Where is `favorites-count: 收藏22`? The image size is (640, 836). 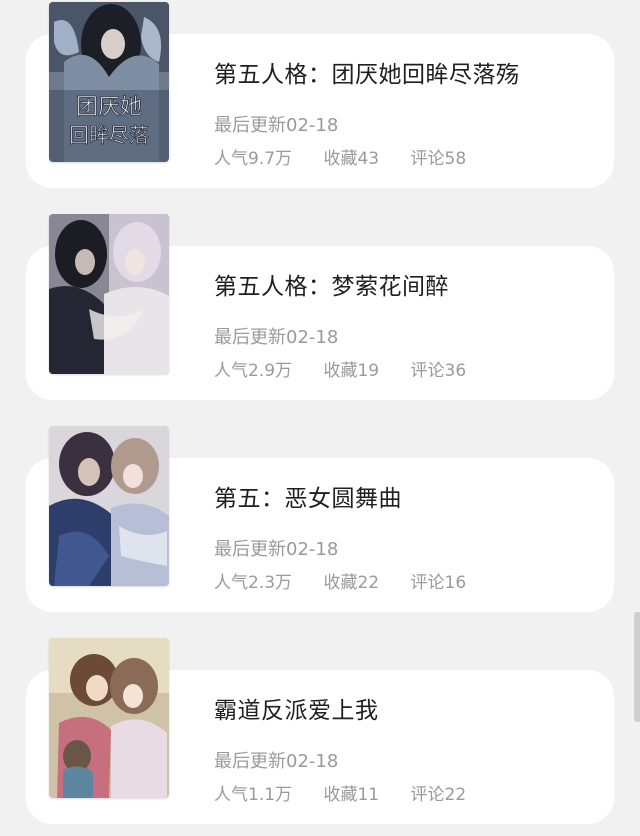 favorites-count: 收藏22 is located at coordinates (351, 583).